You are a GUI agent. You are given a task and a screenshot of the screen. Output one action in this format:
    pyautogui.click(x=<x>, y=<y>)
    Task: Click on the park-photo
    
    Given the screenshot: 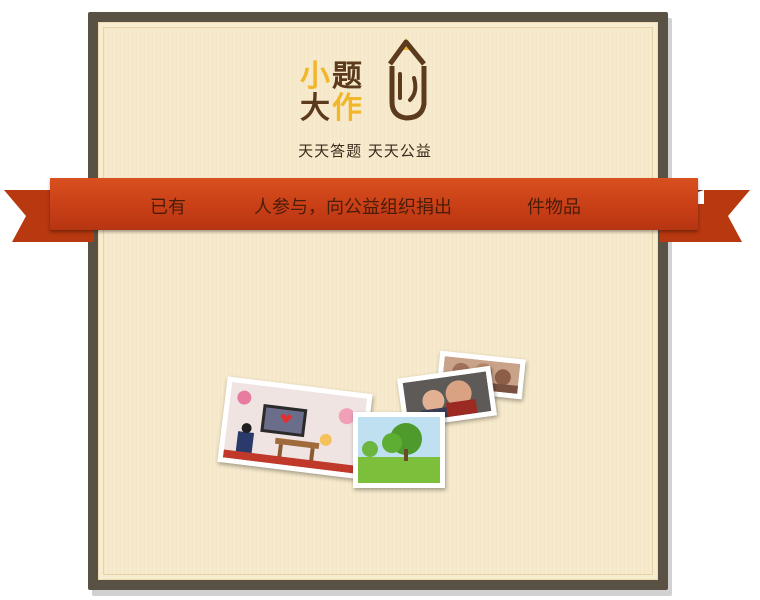 What is the action you would take?
    pyautogui.click(x=399, y=450)
    